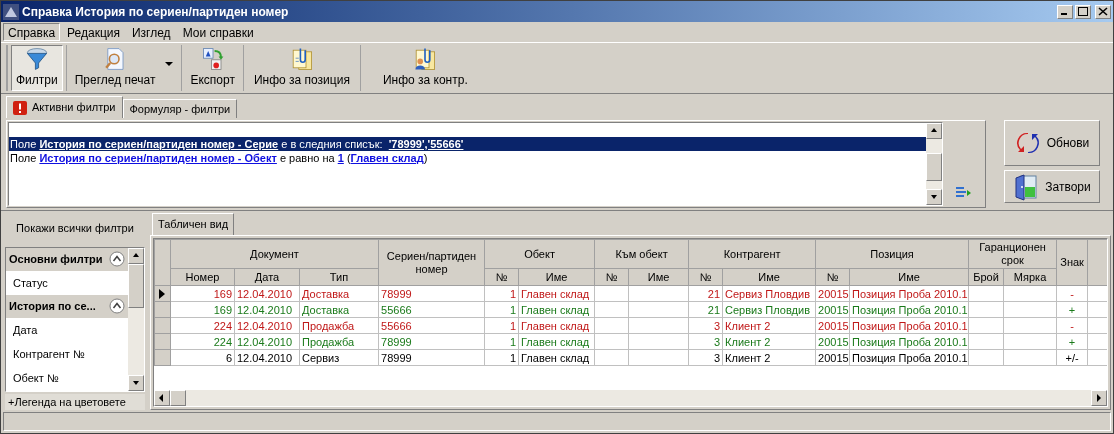 The width and height of the screenshot is (1114, 434). What do you see at coordinates (162, 398) in the screenshot?
I see `scroll-left-button` at bounding box center [162, 398].